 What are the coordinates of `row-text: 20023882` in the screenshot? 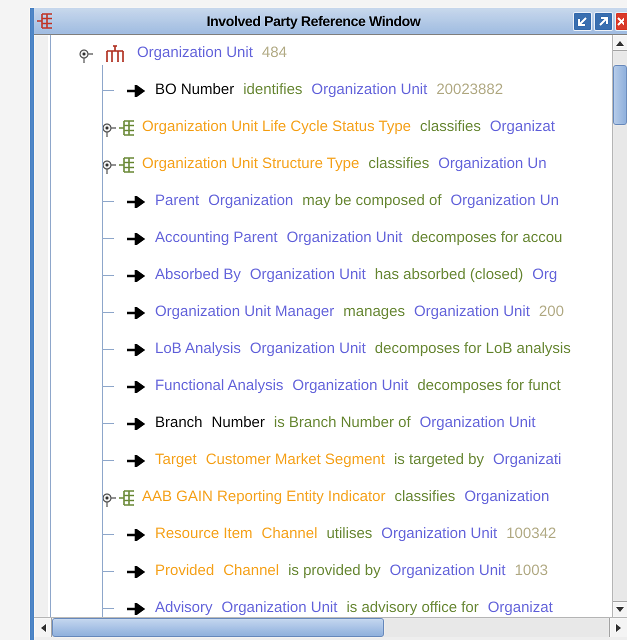 It's located at (470, 90).